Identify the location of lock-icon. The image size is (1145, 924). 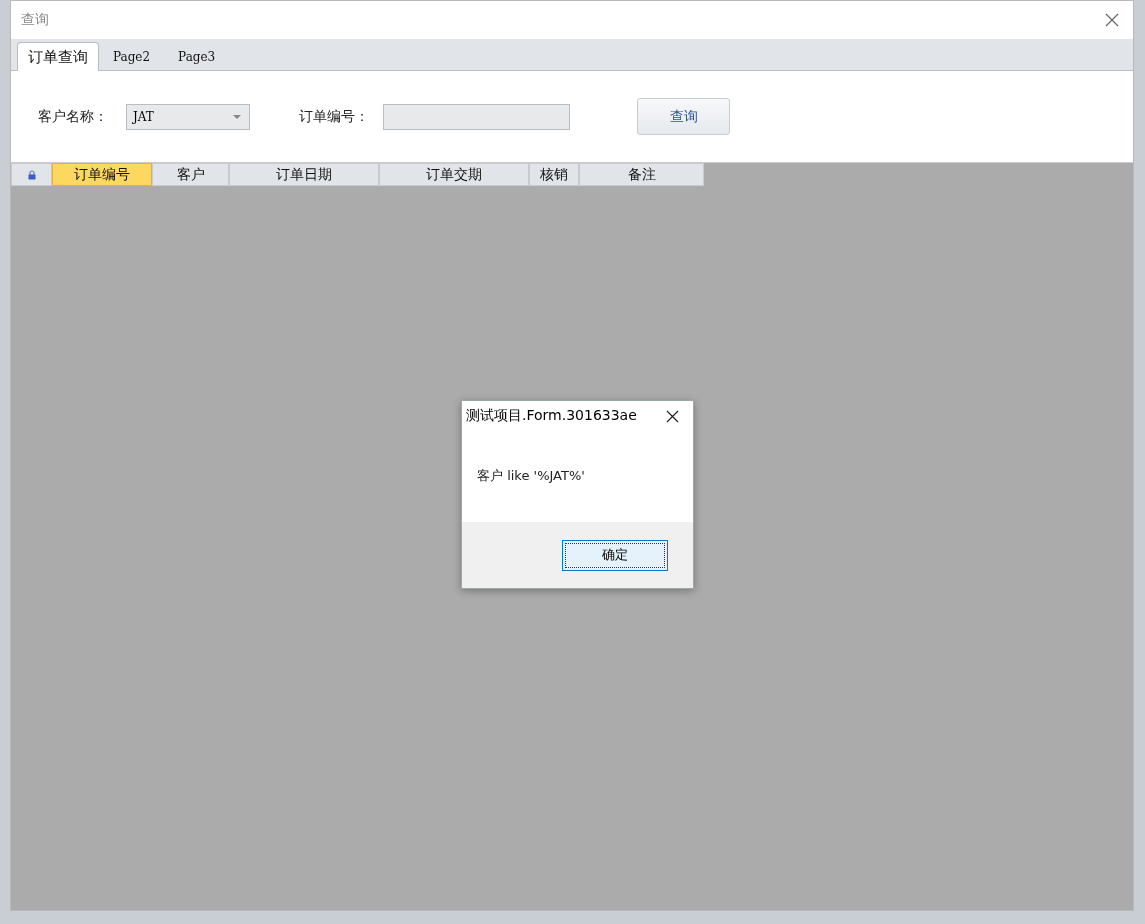
(31, 174).